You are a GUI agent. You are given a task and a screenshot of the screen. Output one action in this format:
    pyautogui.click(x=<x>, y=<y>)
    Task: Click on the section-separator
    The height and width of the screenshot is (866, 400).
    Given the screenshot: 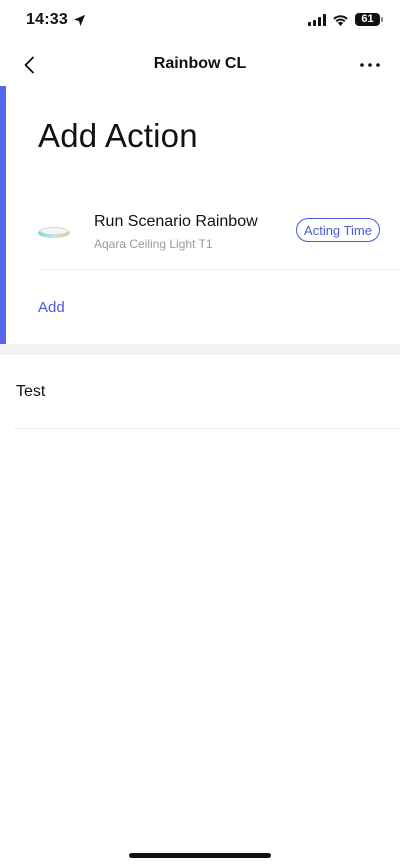 What is the action you would take?
    pyautogui.click(x=200, y=349)
    